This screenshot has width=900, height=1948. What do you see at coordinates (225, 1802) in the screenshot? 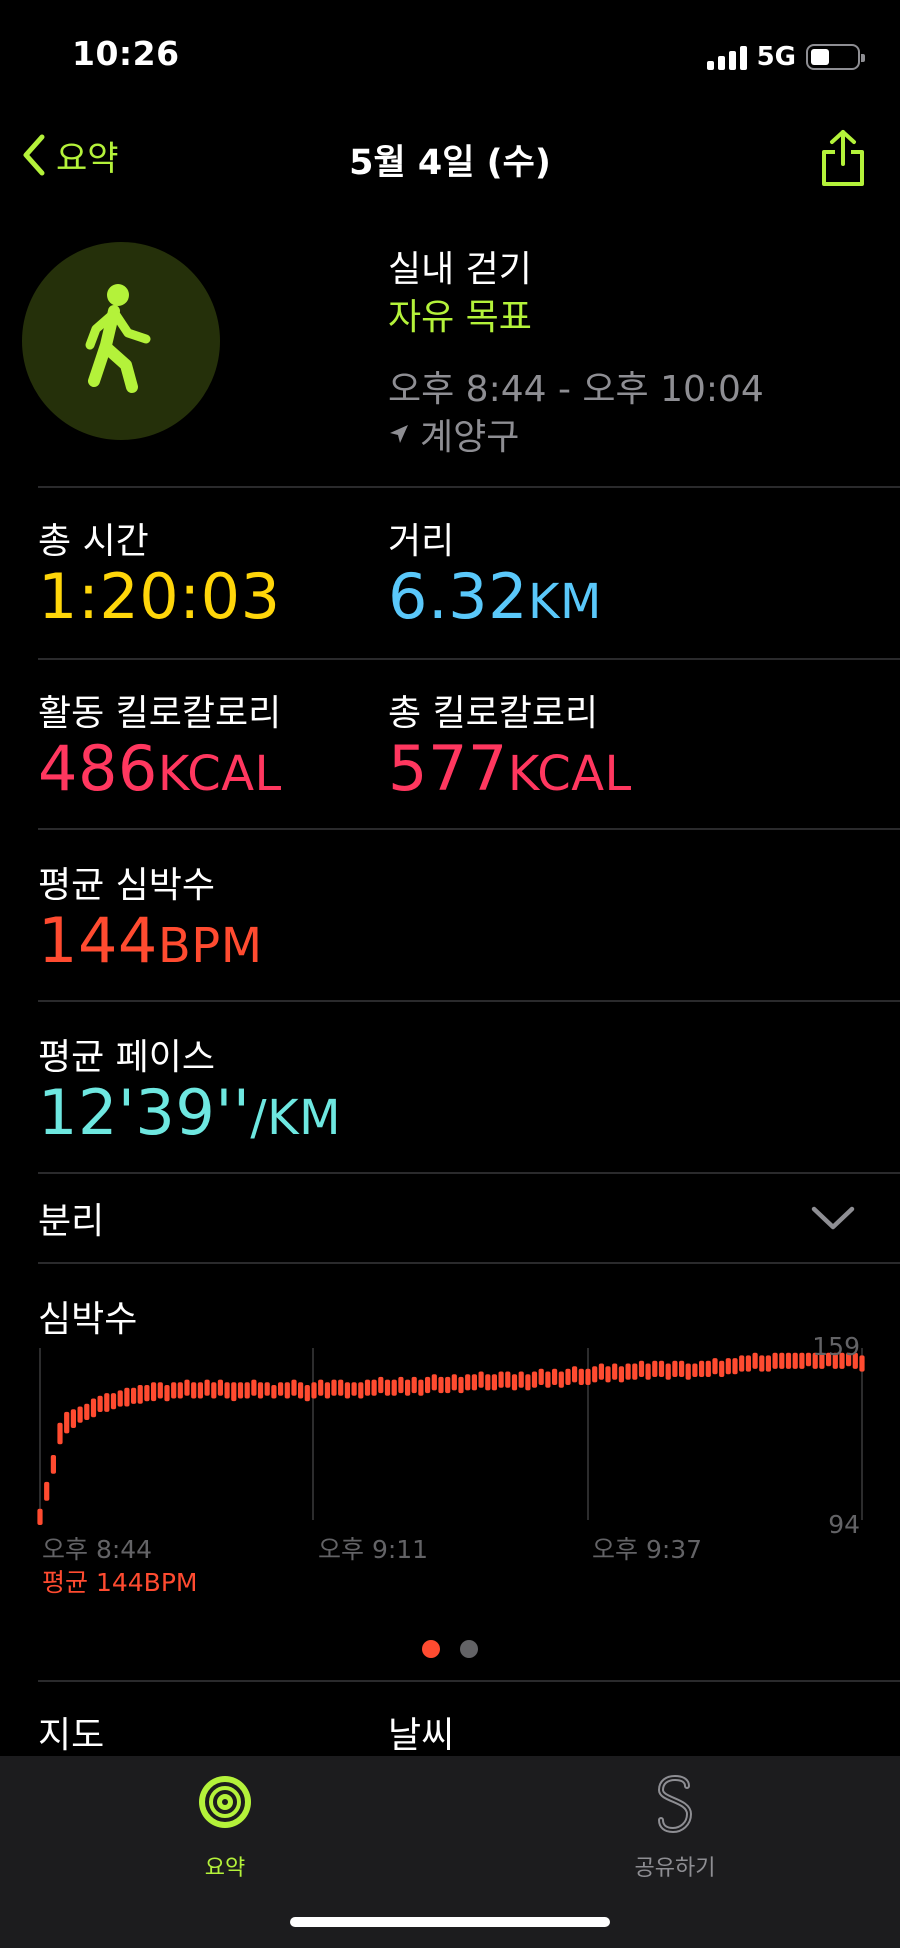
I see `activity-rings-icon` at bounding box center [225, 1802].